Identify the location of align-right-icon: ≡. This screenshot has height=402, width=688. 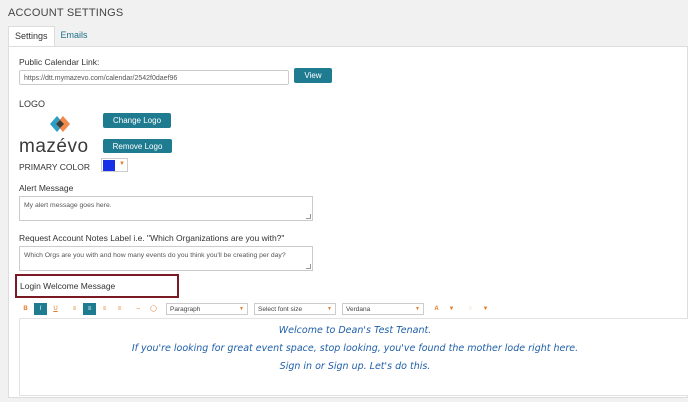
(104, 309).